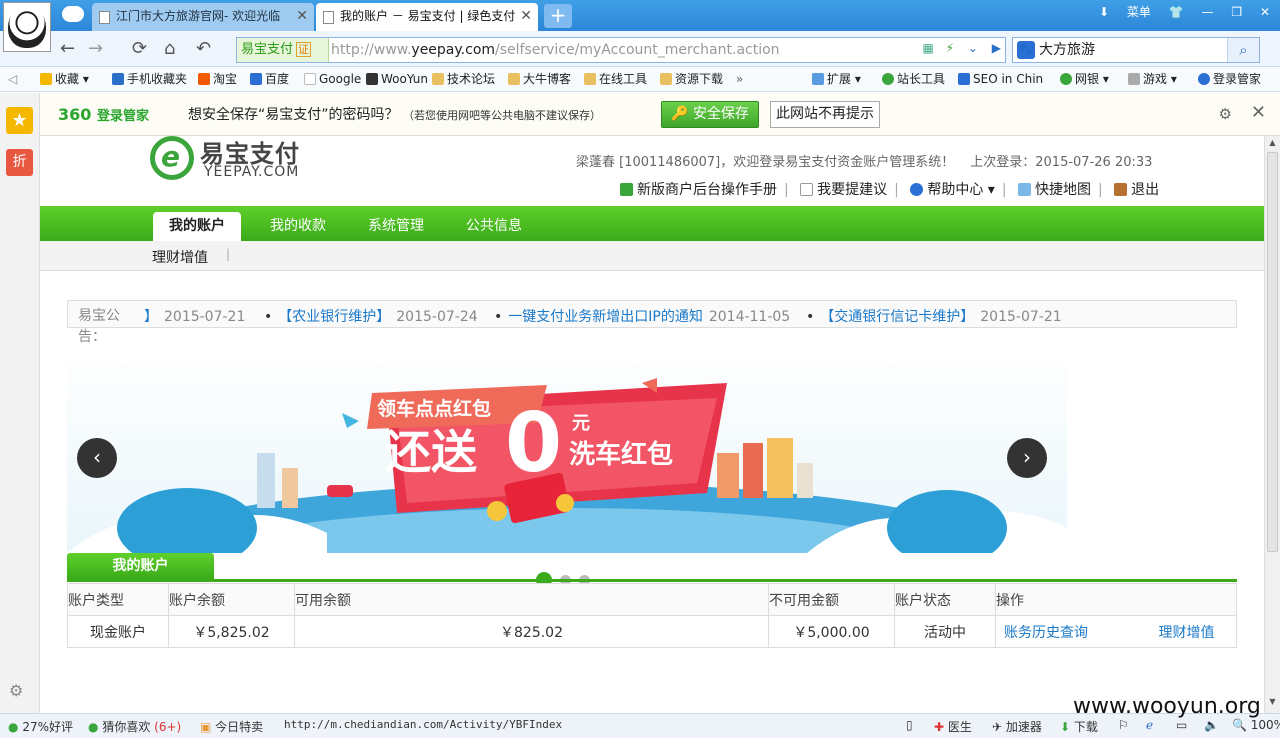 The image size is (1280, 738). I want to click on vertical-scrollbar: ▲ ▼, so click(1272, 424).